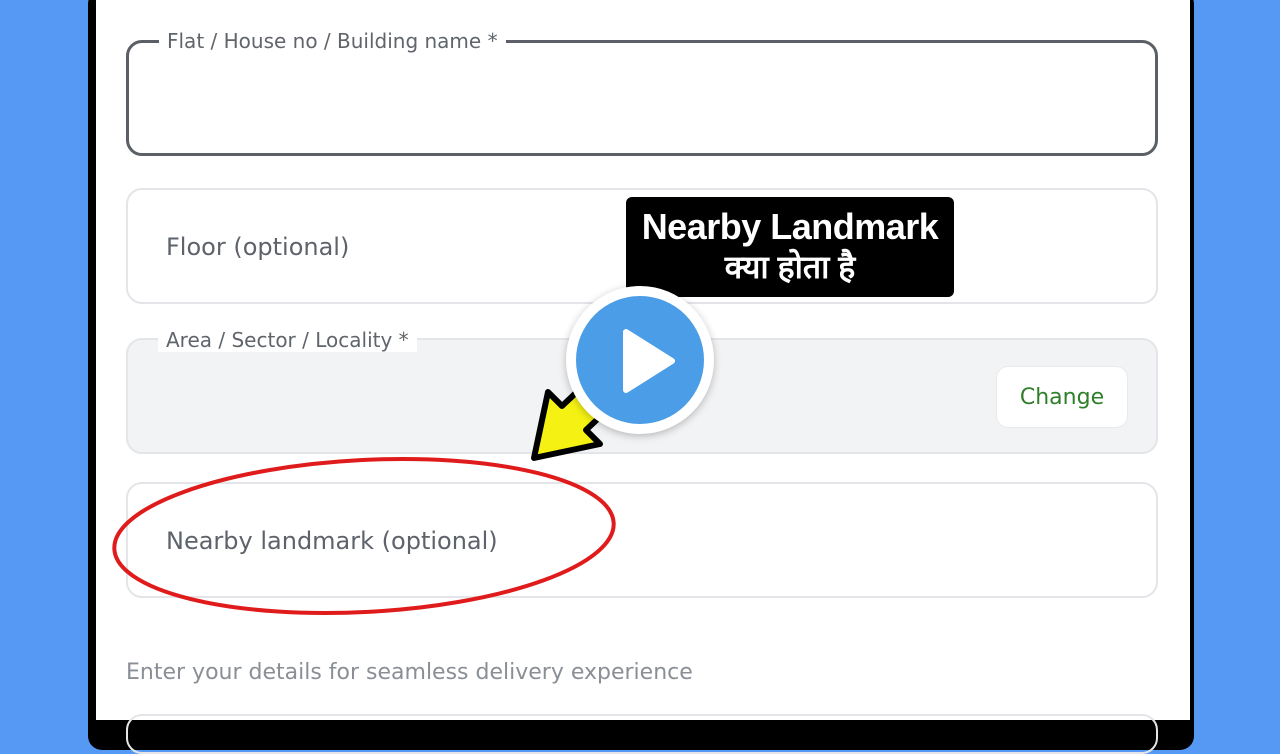 The width and height of the screenshot is (1280, 754). What do you see at coordinates (649, 361) in the screenshot?
I see `play-icon` at bounding box center [649, 361].